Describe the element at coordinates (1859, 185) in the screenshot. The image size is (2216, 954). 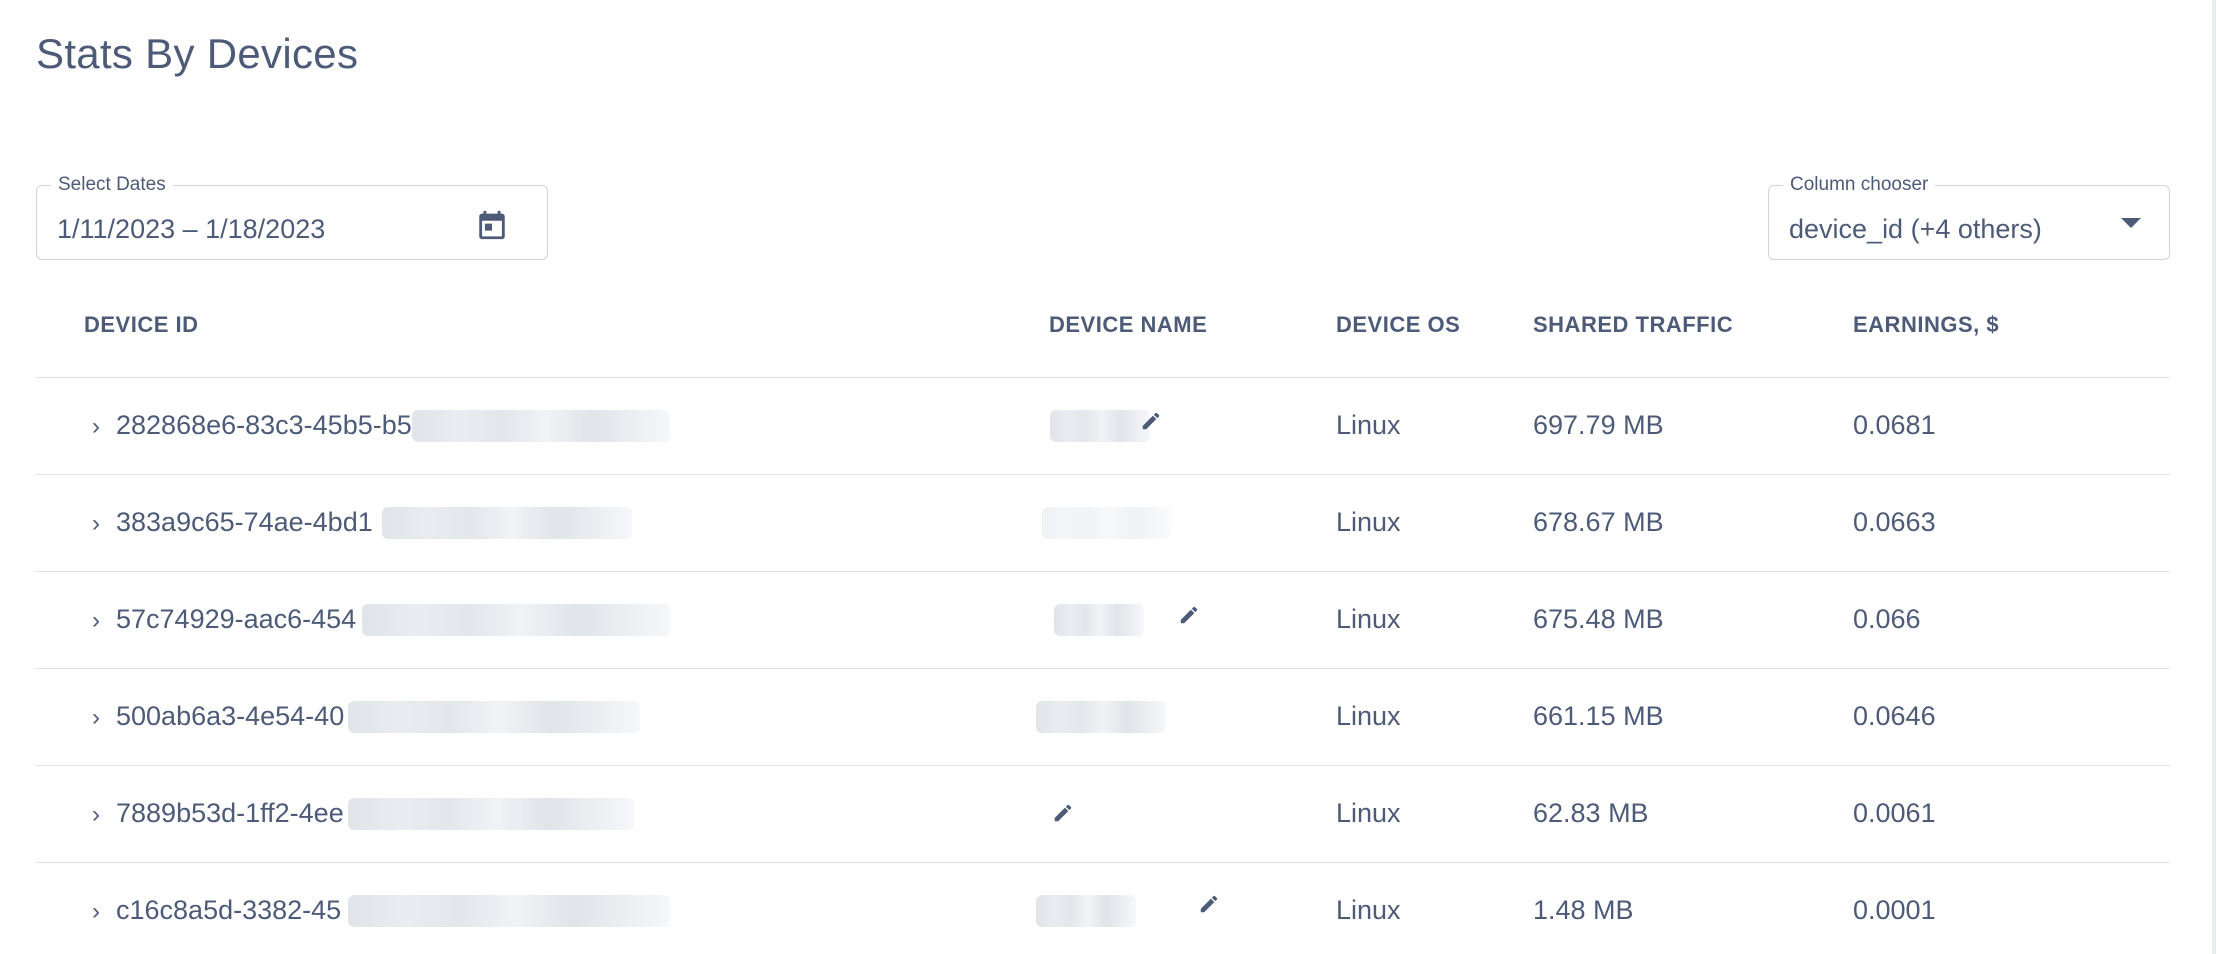
I see `column-chooser-label: Column chooser` at that location.